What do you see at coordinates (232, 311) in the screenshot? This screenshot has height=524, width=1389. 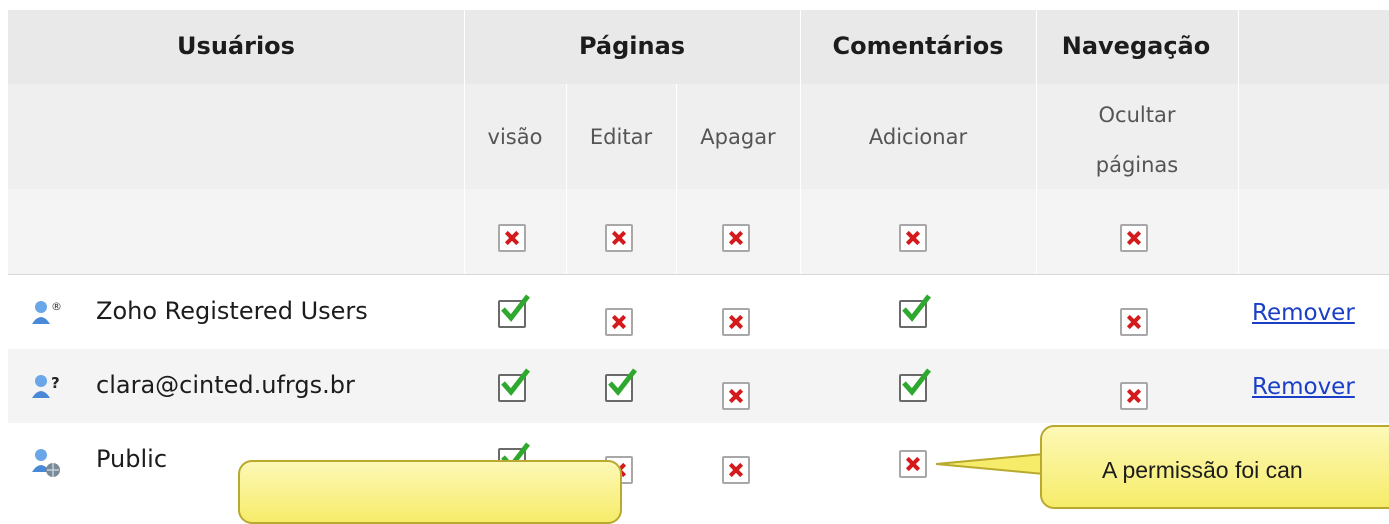 I see `user-name: Zoho Registered Users` at bounding box center [232, 311].